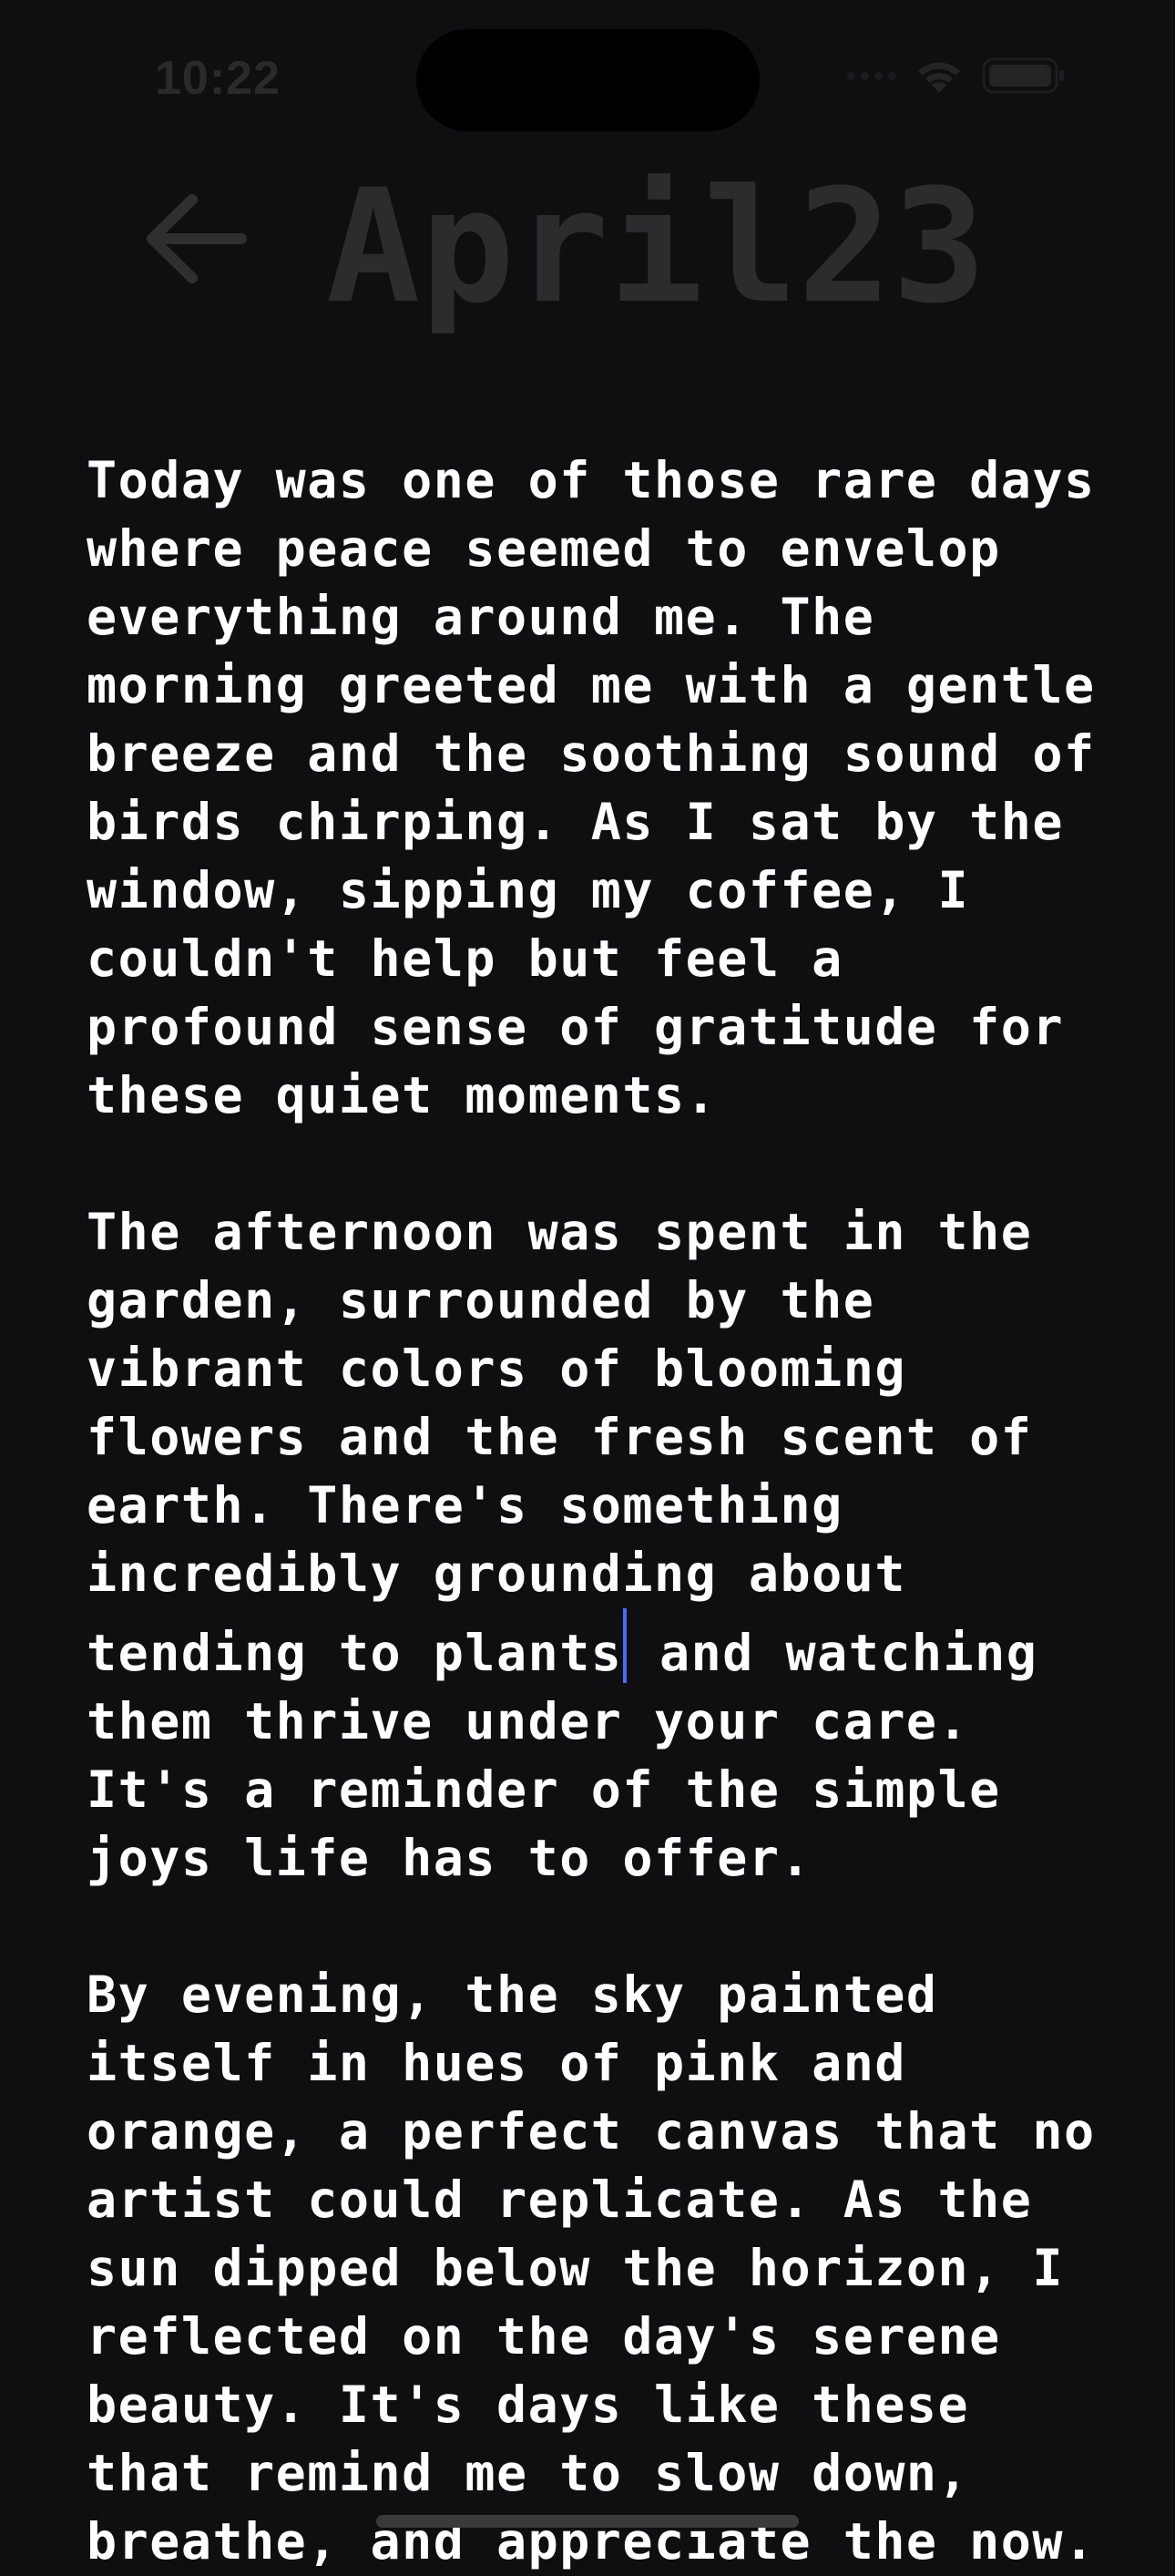 The image size is (1175, 2576). I want to click on signal-icon, so click(871, 76).